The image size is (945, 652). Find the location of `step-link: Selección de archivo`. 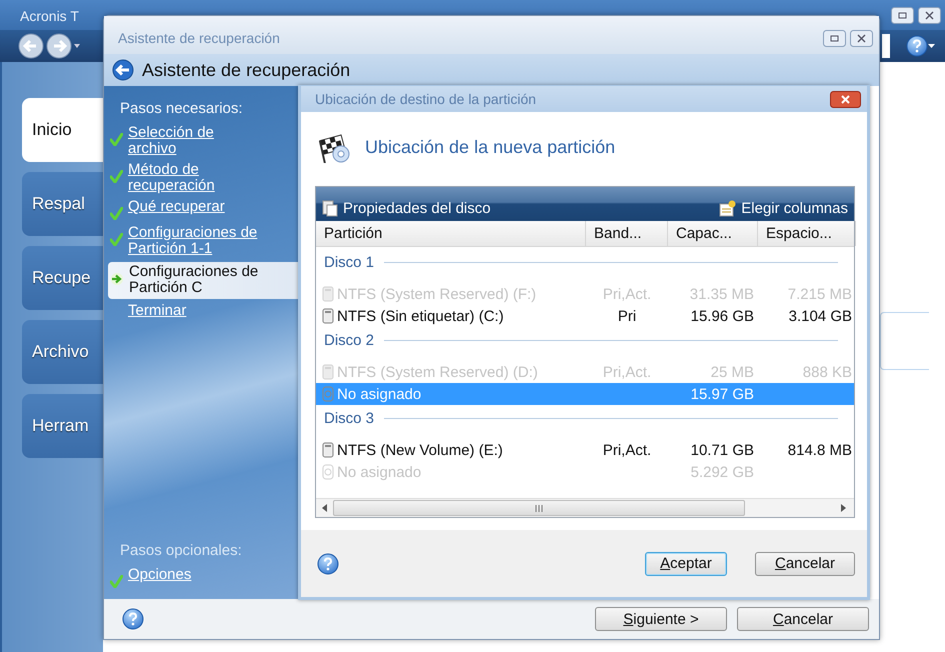

step-link: Selección de archivo is located at coordinates (203, 141).